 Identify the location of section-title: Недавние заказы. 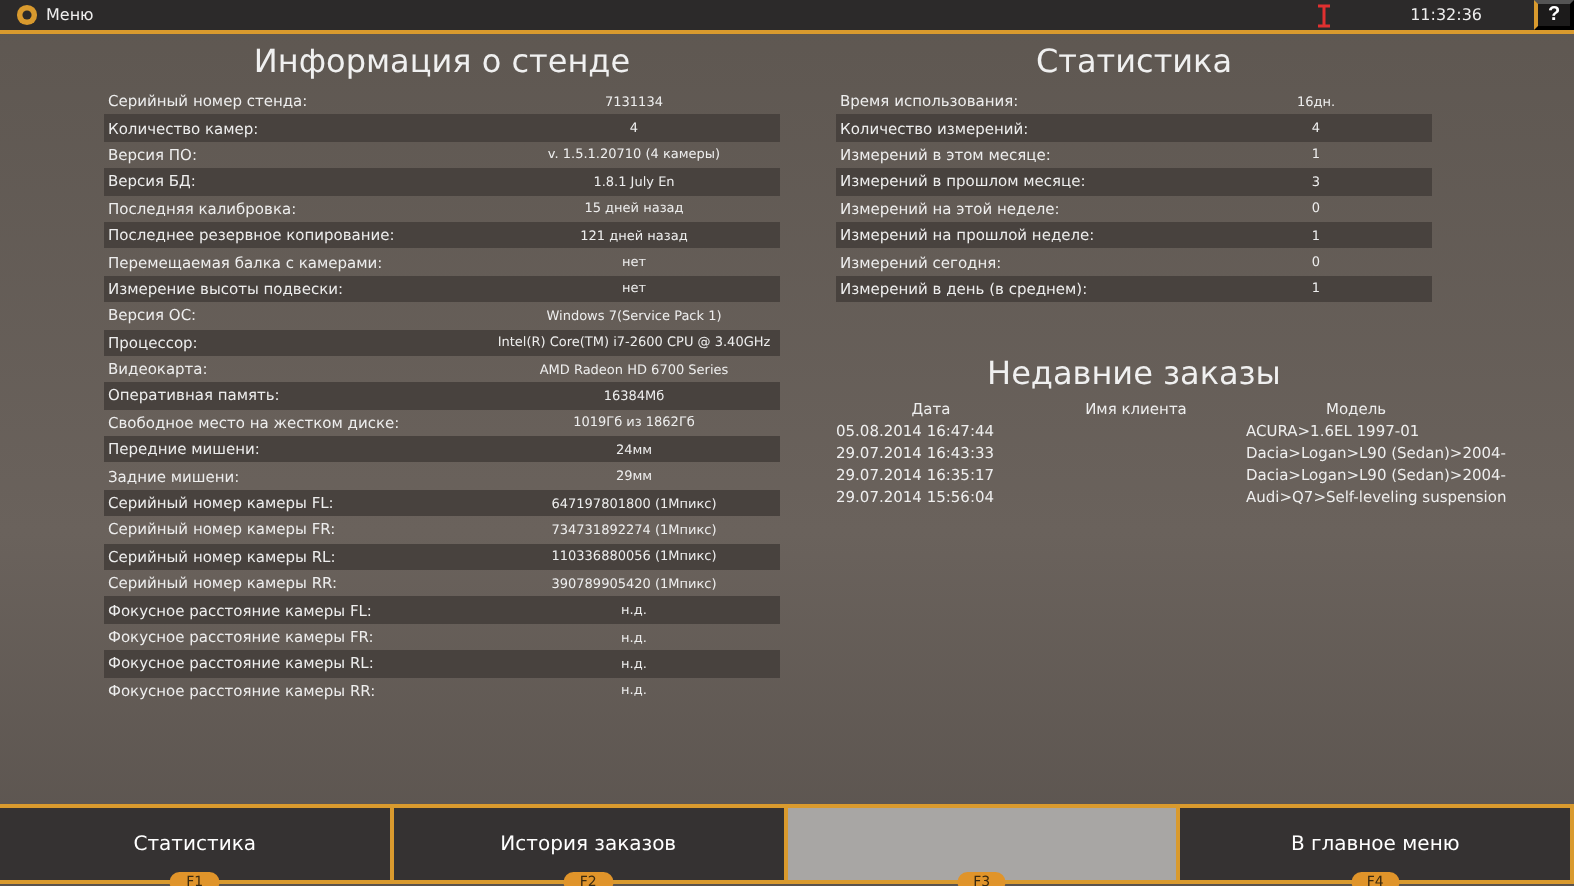
(1134, 374).